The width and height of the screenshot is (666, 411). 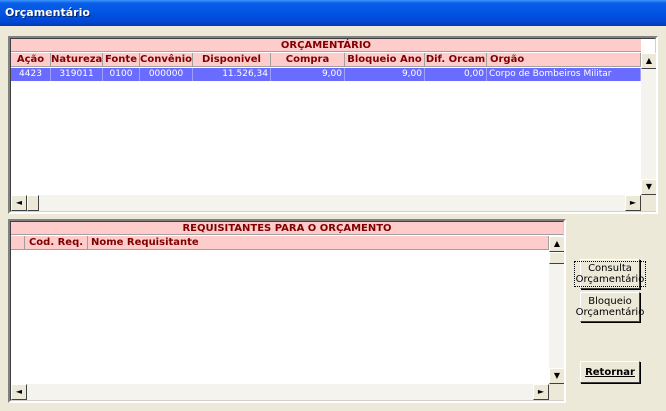 What do you see at coordinates (308, 59) in the screenshot?
I see `col-compra: Compra` at bounding box center [308, 59].